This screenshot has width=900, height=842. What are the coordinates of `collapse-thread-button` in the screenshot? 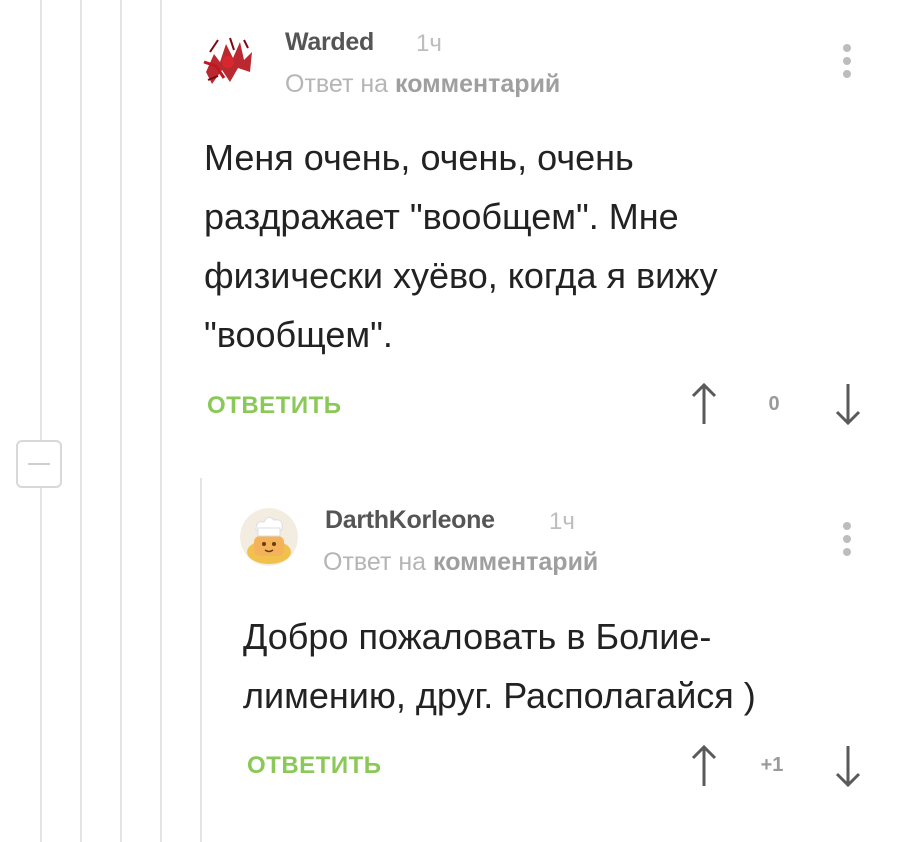 It's located at (39, 464).